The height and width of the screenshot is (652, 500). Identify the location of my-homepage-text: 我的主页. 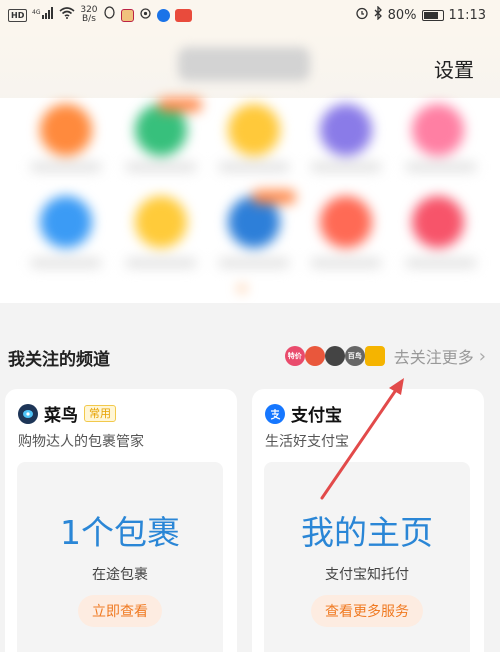
(367, 532).